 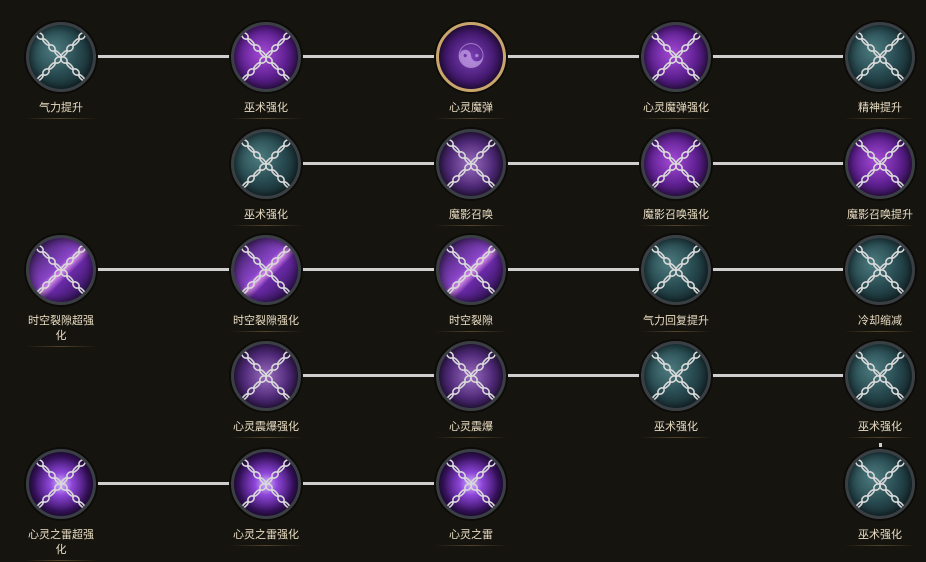 What do you see at coordinates (676, 217) in the screenshot?
I see `skill-label: 魔影召唤强化` at bounding box center [676, 217].